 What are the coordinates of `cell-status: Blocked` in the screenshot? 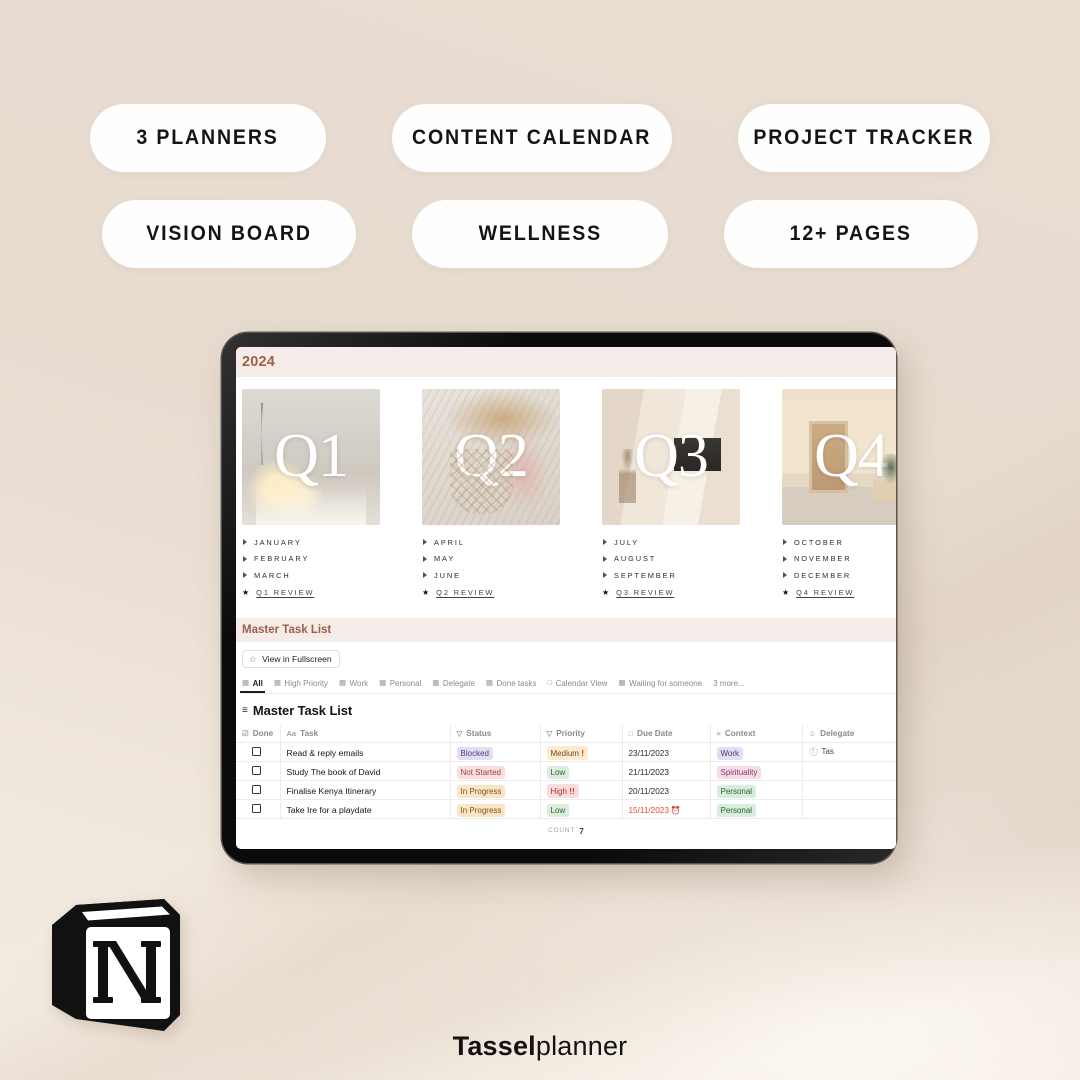 It's located at (495, 752).